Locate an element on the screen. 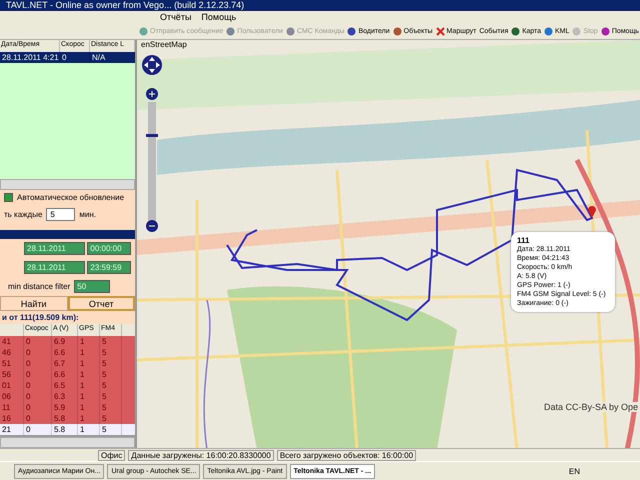  map-layer-label: enStreetMap is located at coordinates (164, 44).